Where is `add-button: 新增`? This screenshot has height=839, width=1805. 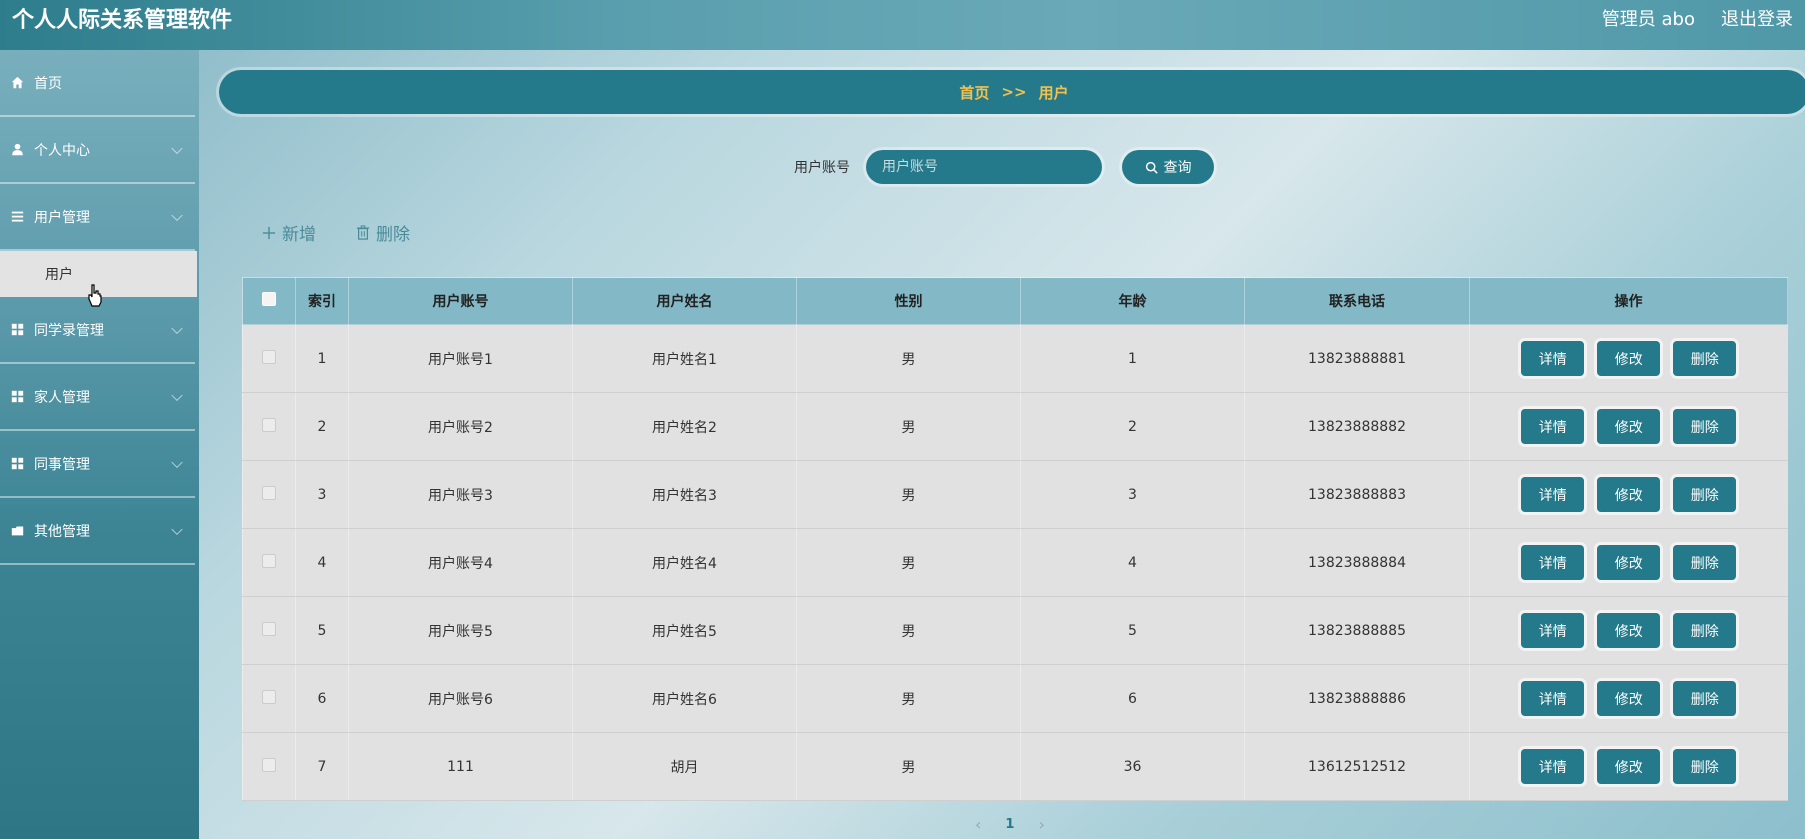
add-button: 新增 is located at coordinates (289, 232).